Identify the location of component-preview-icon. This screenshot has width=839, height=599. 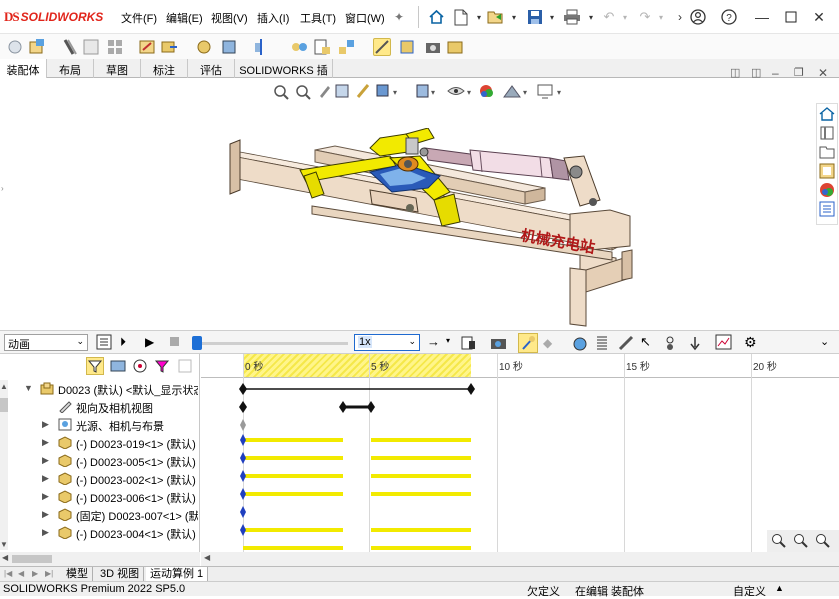
(91, 47).